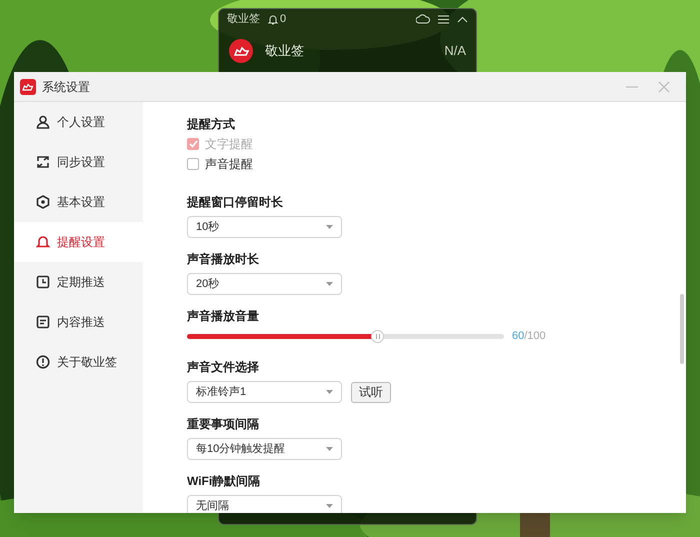 This screenshot has height=537, width=700. I want to click on close-icon, so click(664, 86).